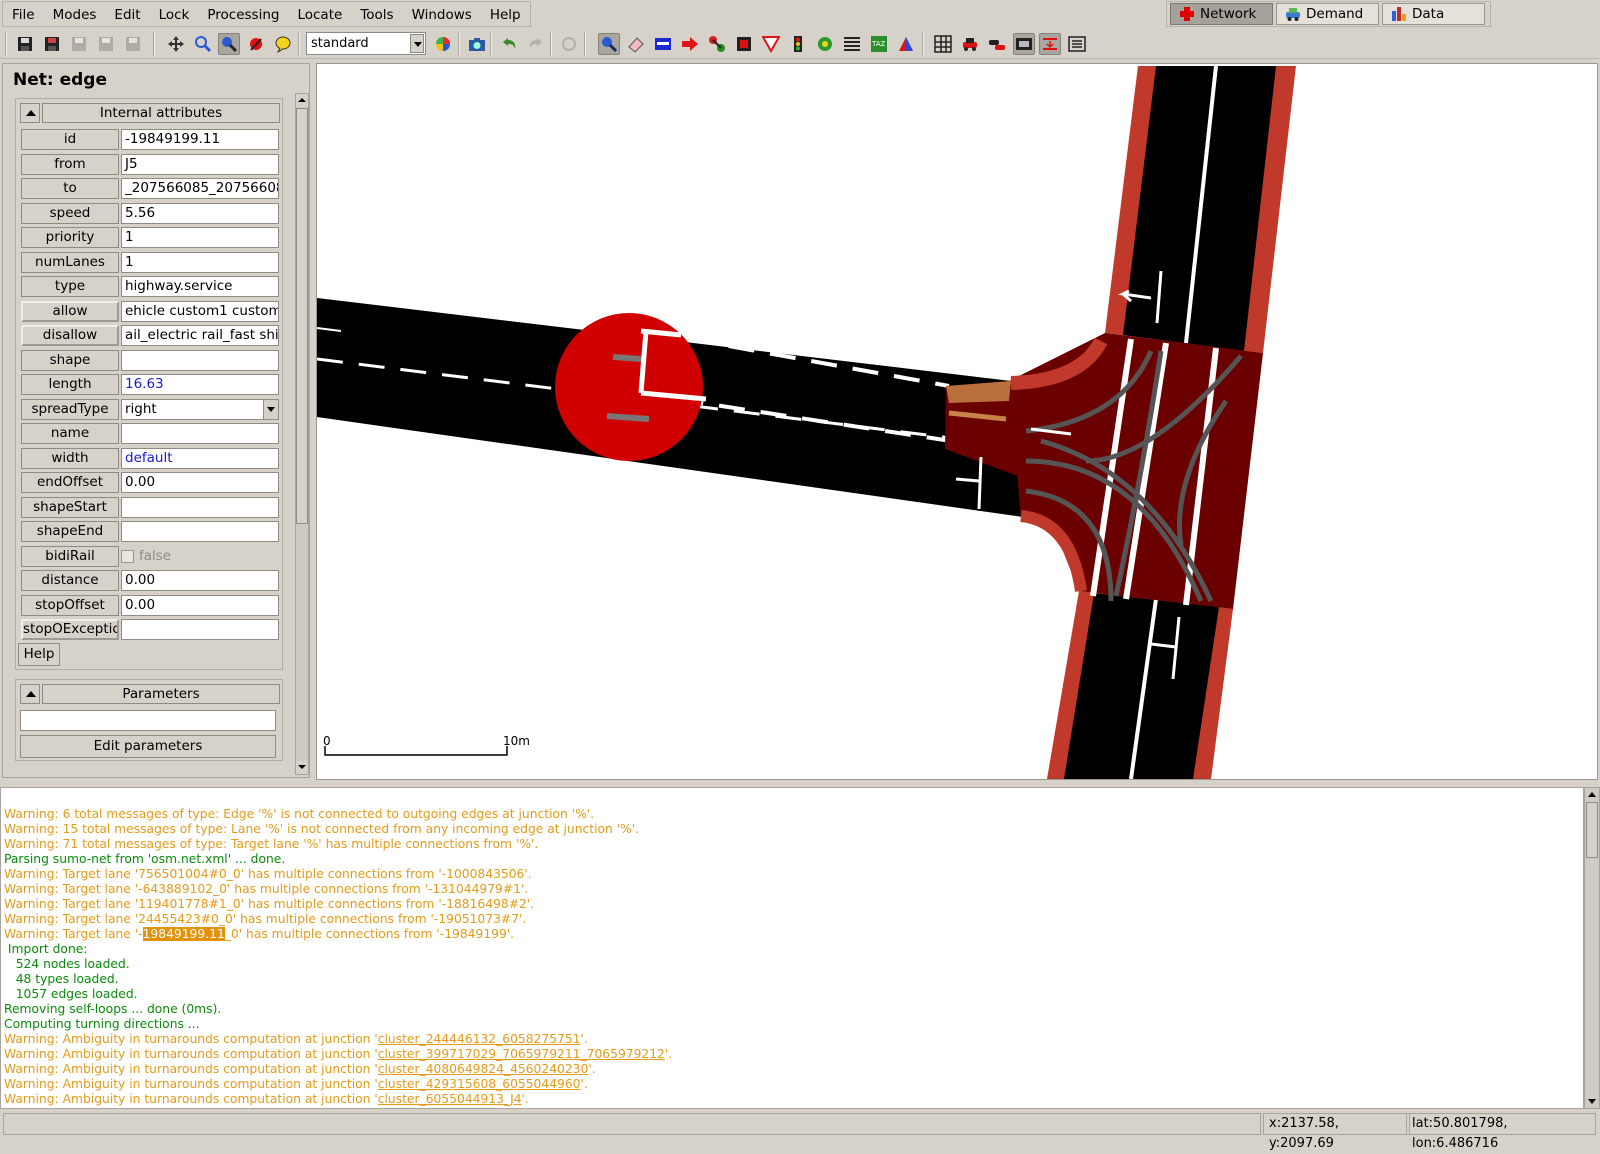 The height and width of the screenshot is (1154, 1600). What do you see at coordinates (79, 44) in the screenshot?
I see `save-network-button` at bounding box center [79, 44].